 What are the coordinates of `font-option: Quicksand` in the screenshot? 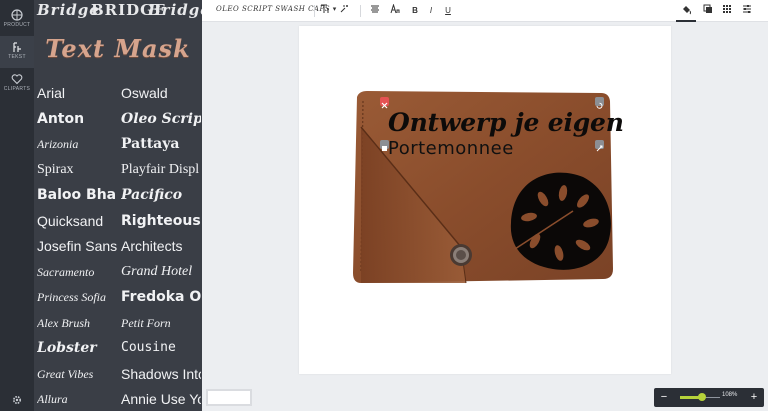 It's located at (77, 221).